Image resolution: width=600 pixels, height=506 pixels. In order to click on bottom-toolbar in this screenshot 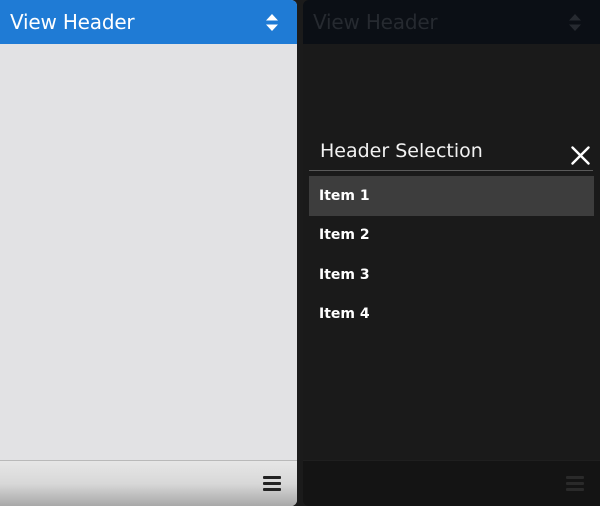, I will do `click(148, 483)`.